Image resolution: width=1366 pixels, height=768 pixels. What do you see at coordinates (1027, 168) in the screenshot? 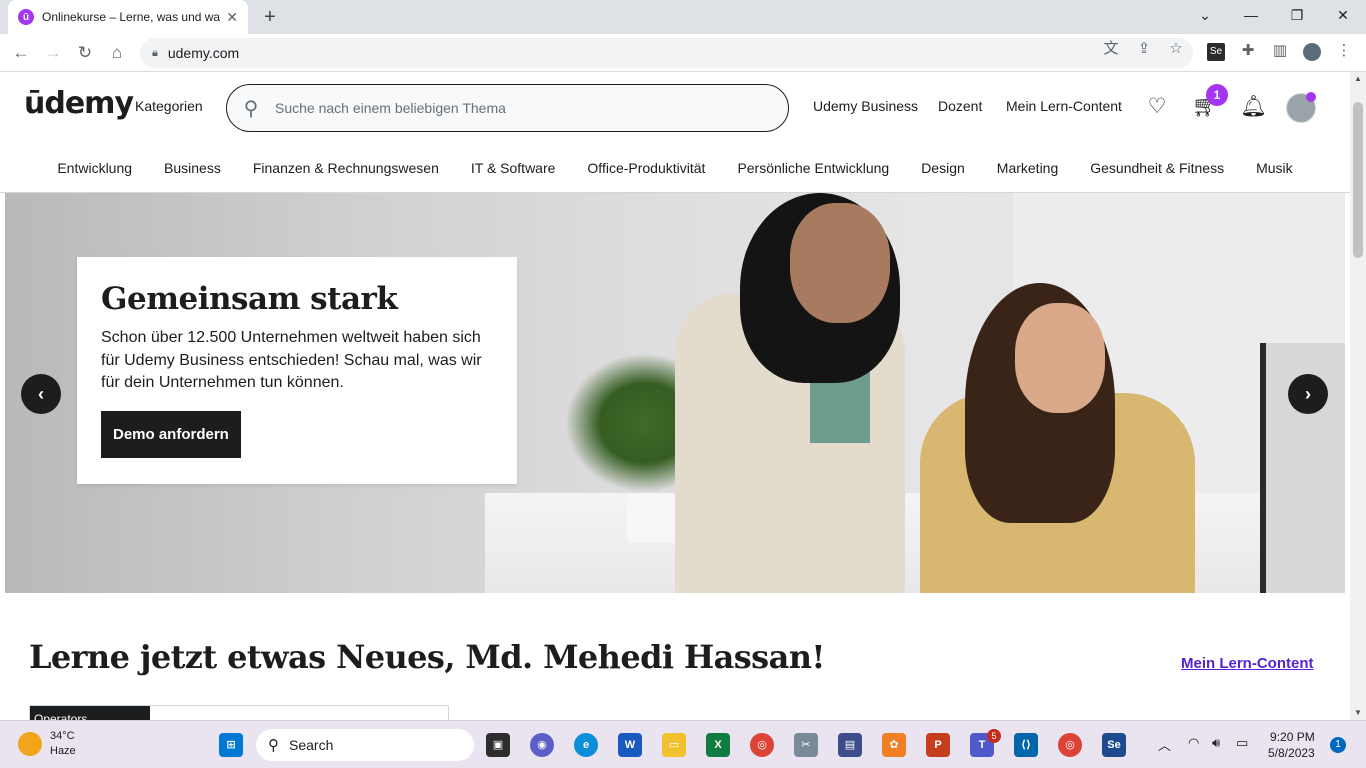
I see `category-item: Marketing` at bounding box center [1027, 168].